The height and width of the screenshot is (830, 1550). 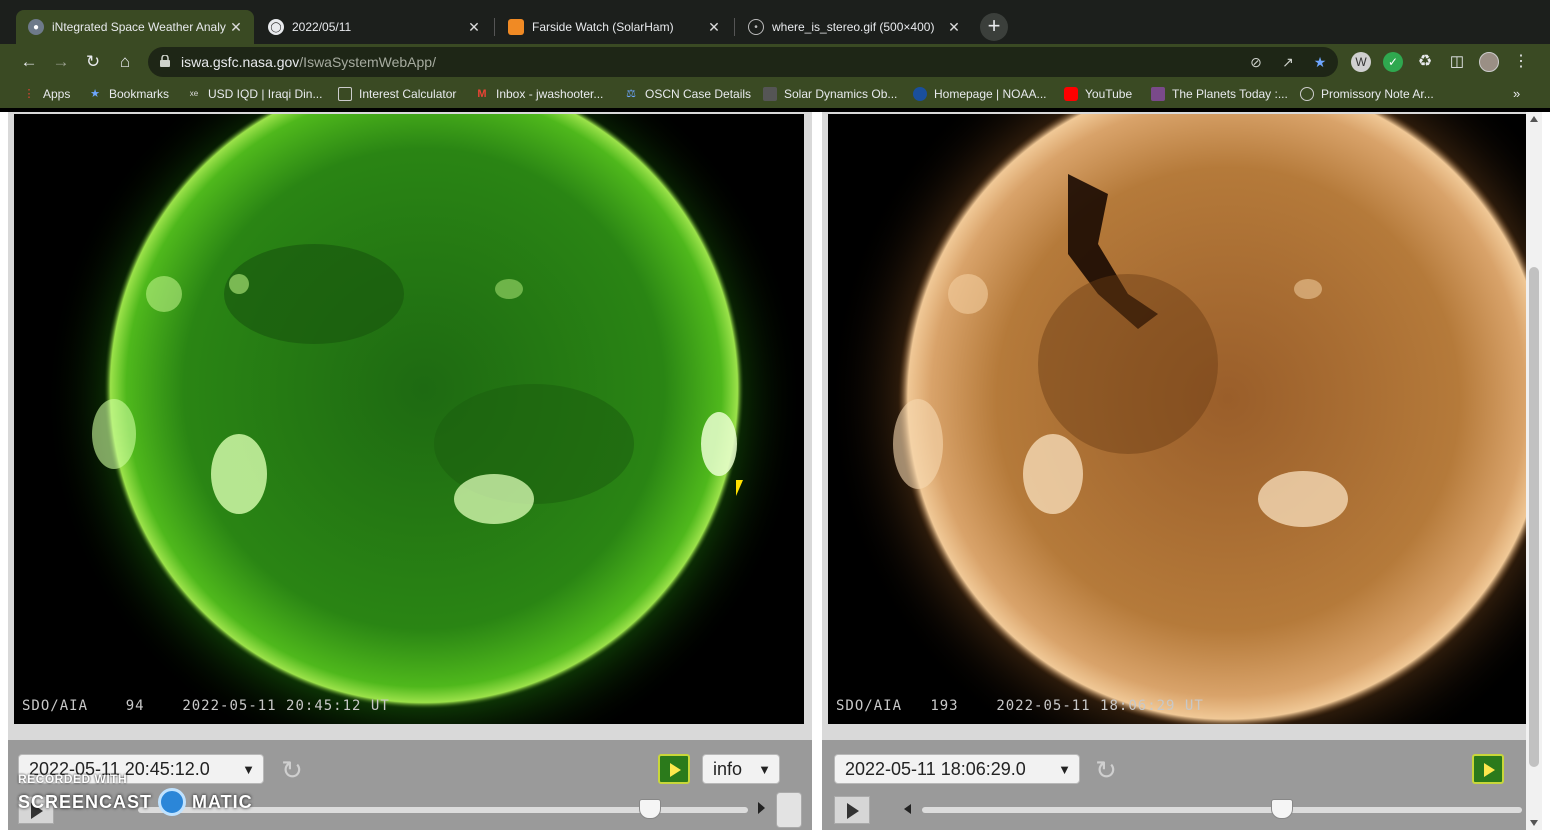 I want to click on url-text: iswa.gsfc.nasa.gov/IswaSystemWebApp/, so click(x=308, y=62).